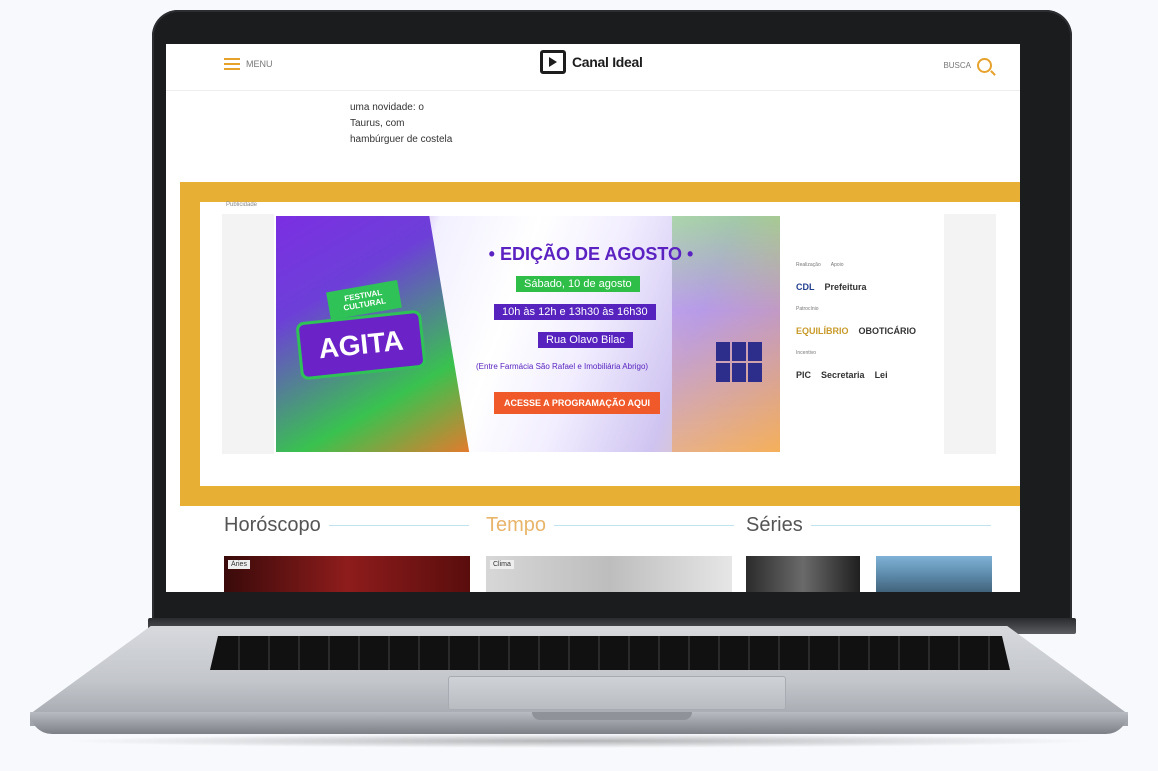 The image size is (1158, 771). I want to click on program-cta-button: ACESSE A PROGRAMAÇÃO AQUI, so click(577, 403).